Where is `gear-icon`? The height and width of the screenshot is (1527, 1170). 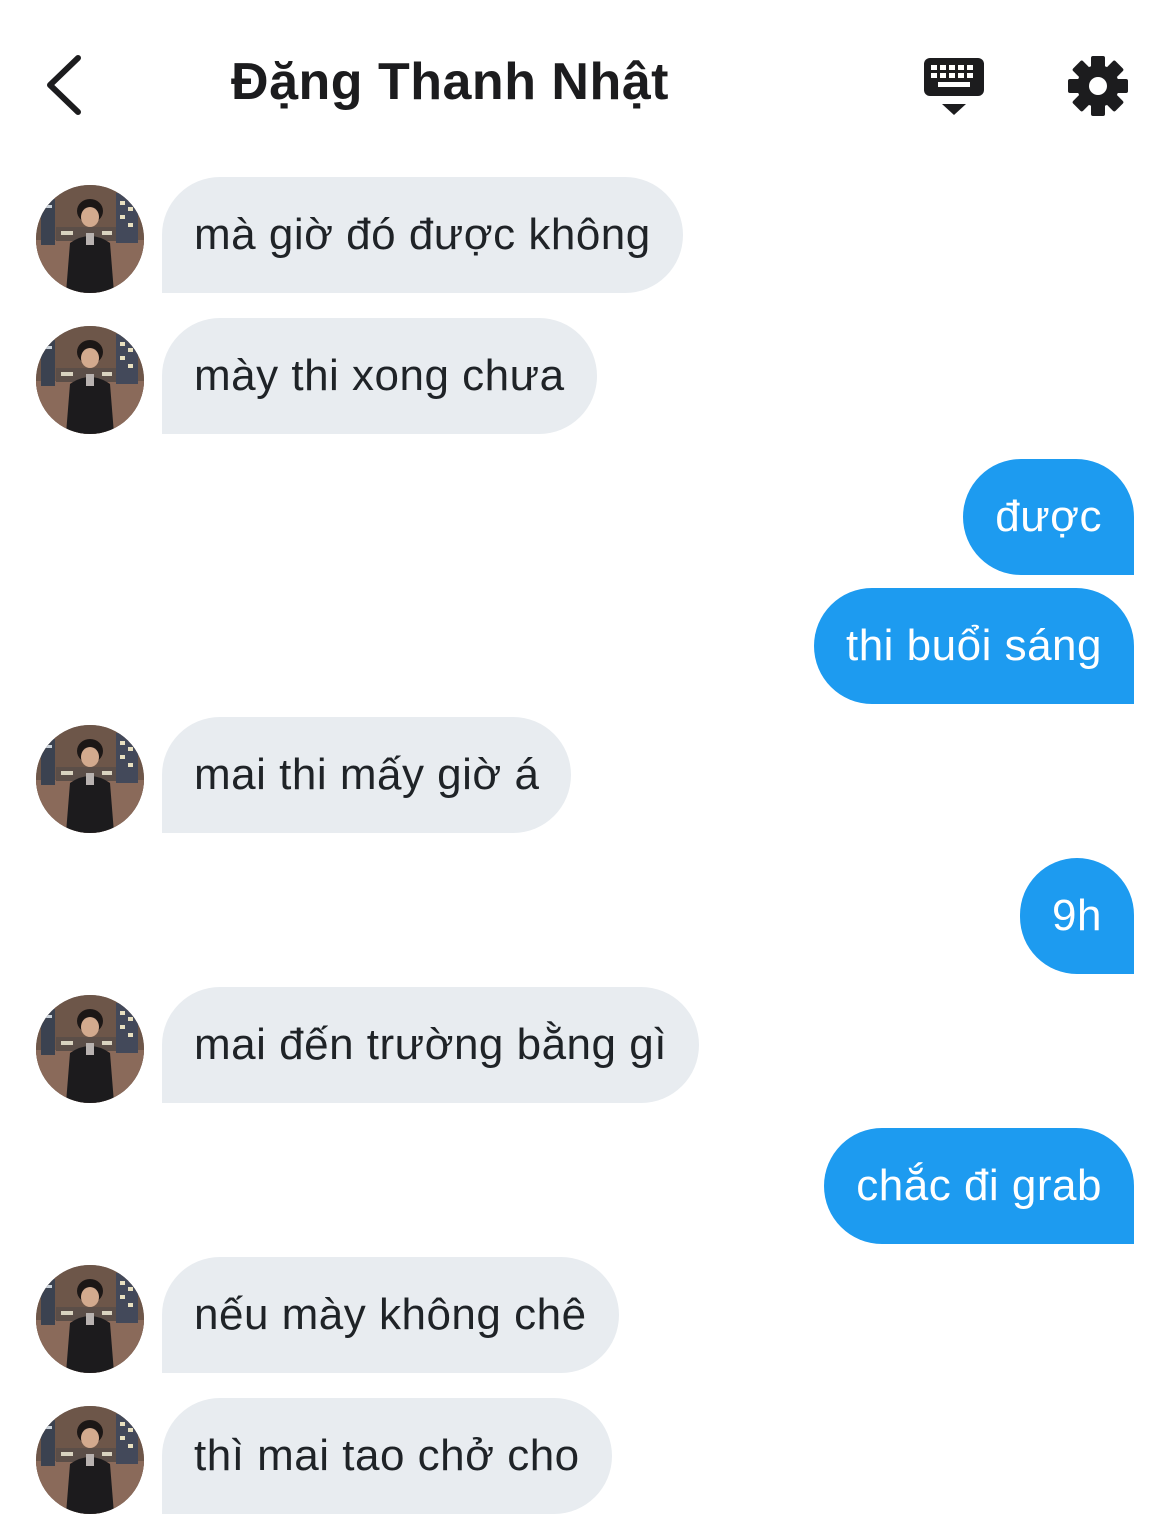 gear-icon is located at coordinates (1098, 86).